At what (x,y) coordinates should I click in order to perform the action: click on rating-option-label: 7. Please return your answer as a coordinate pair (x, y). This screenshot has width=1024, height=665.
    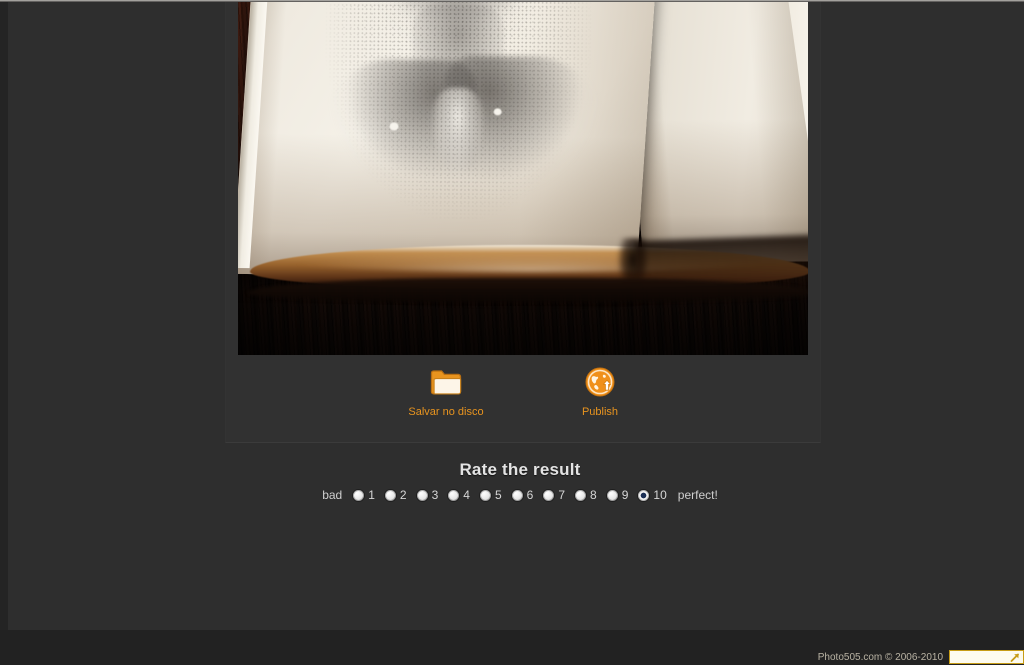
    Looking at the image, I should click on (562, 495).